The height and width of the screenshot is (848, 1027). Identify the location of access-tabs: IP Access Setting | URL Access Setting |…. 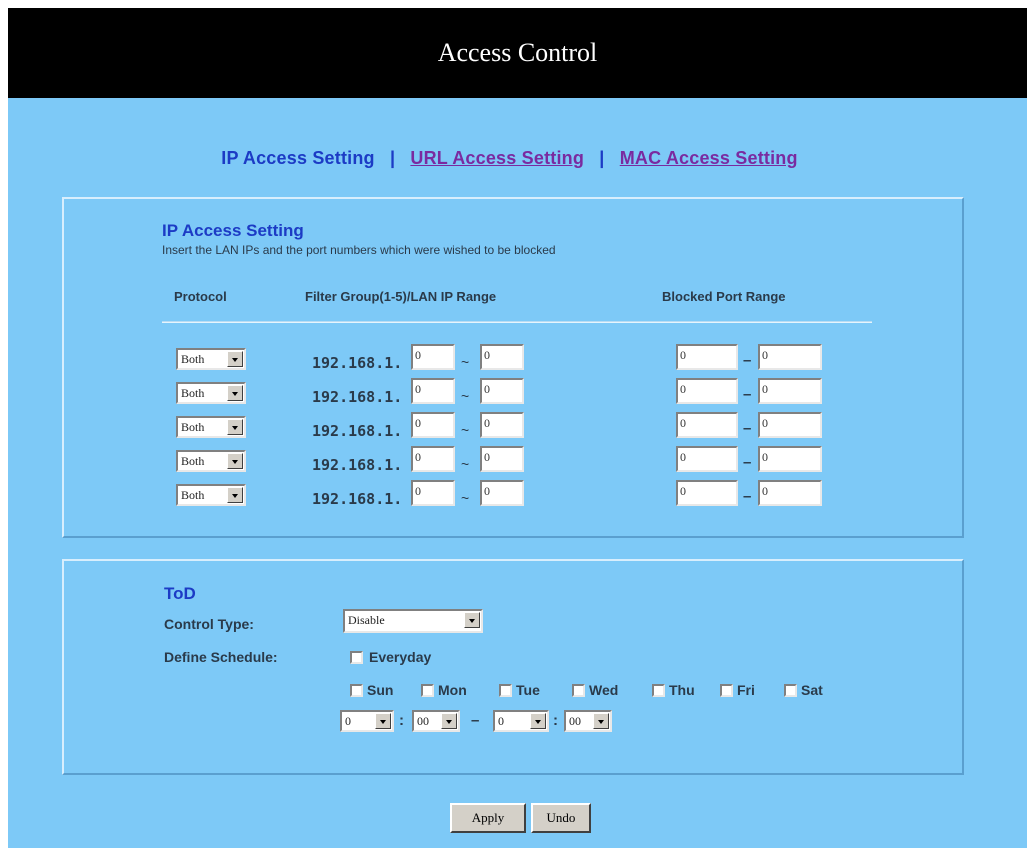
(509, 158).